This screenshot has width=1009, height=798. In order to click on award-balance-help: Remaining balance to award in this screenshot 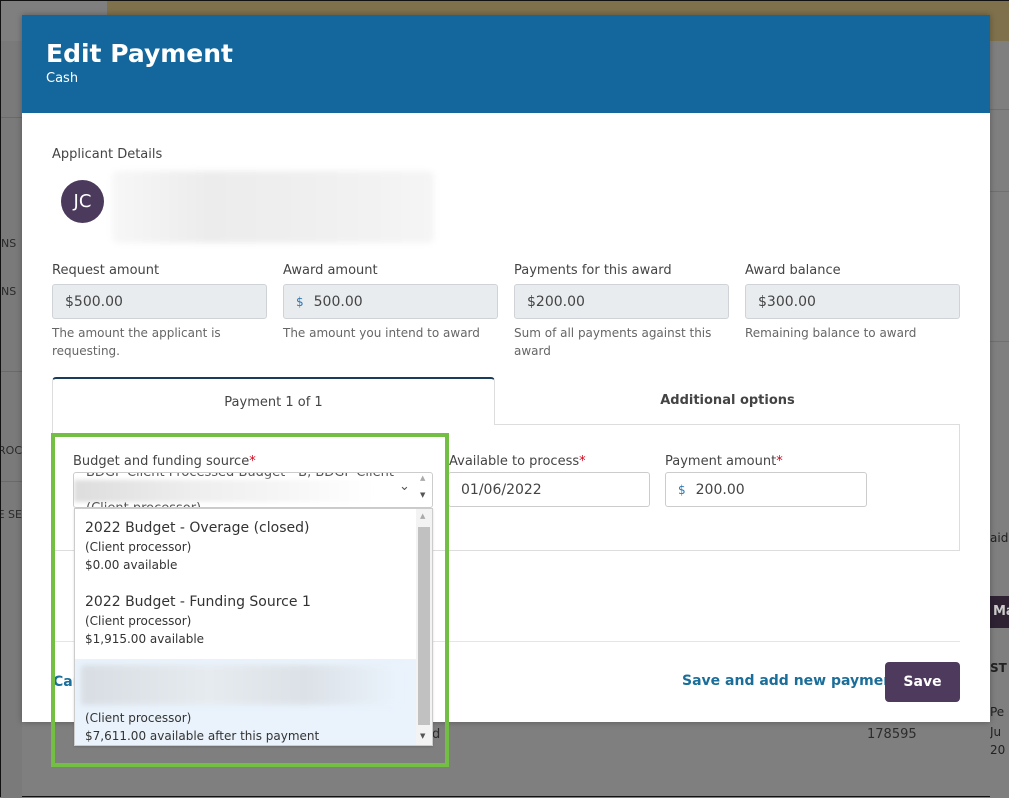, I will do `click(831, 333)`.